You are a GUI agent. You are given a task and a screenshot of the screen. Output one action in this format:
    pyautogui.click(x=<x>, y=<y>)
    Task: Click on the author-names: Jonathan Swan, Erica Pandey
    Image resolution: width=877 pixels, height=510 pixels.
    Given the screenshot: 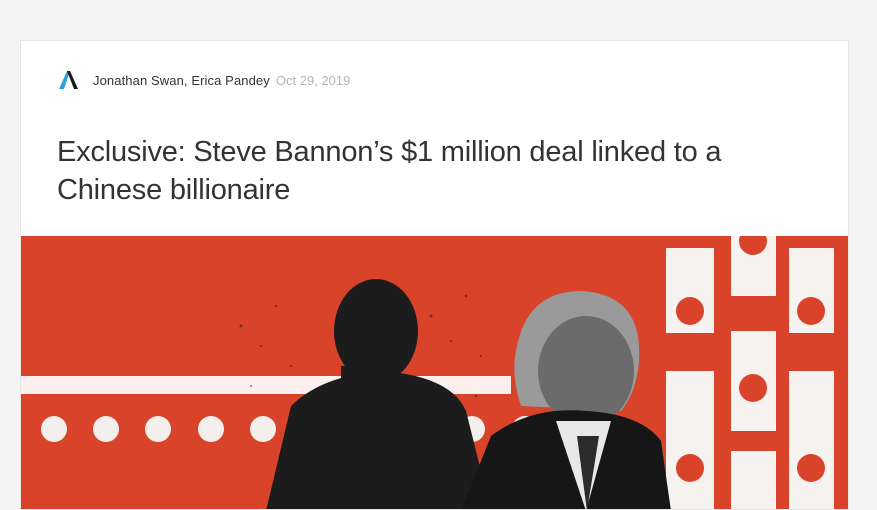 What is the action you would take?
    pyautogui.click(x=181, y=80)
    